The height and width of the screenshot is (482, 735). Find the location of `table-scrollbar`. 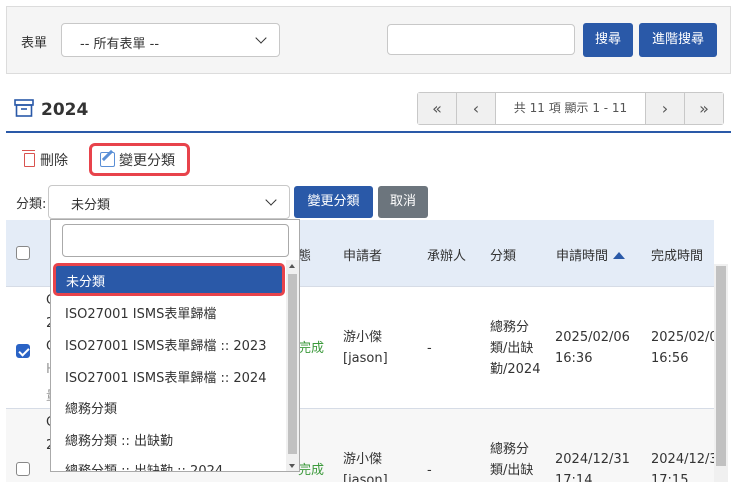

table-scrollbar is located at coordinates (721, 373).